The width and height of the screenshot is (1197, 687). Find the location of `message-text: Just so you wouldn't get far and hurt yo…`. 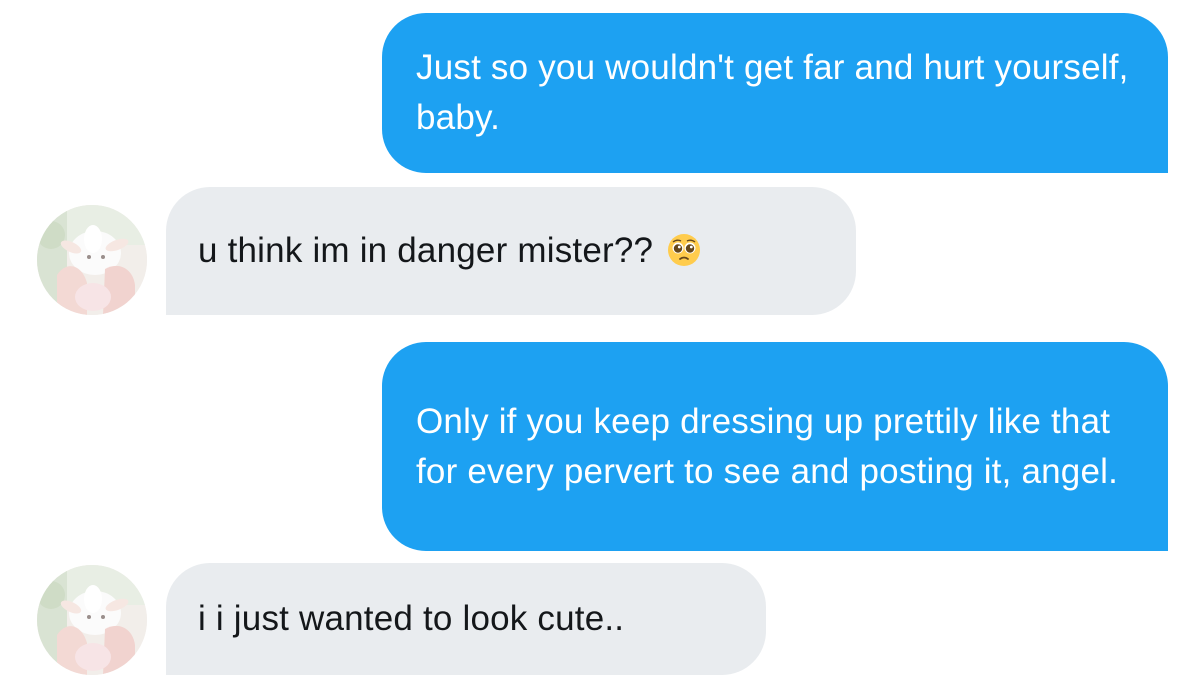

message-text: Just so you wouldn't get far and hurt yo… is located at coordinates (772, 92).